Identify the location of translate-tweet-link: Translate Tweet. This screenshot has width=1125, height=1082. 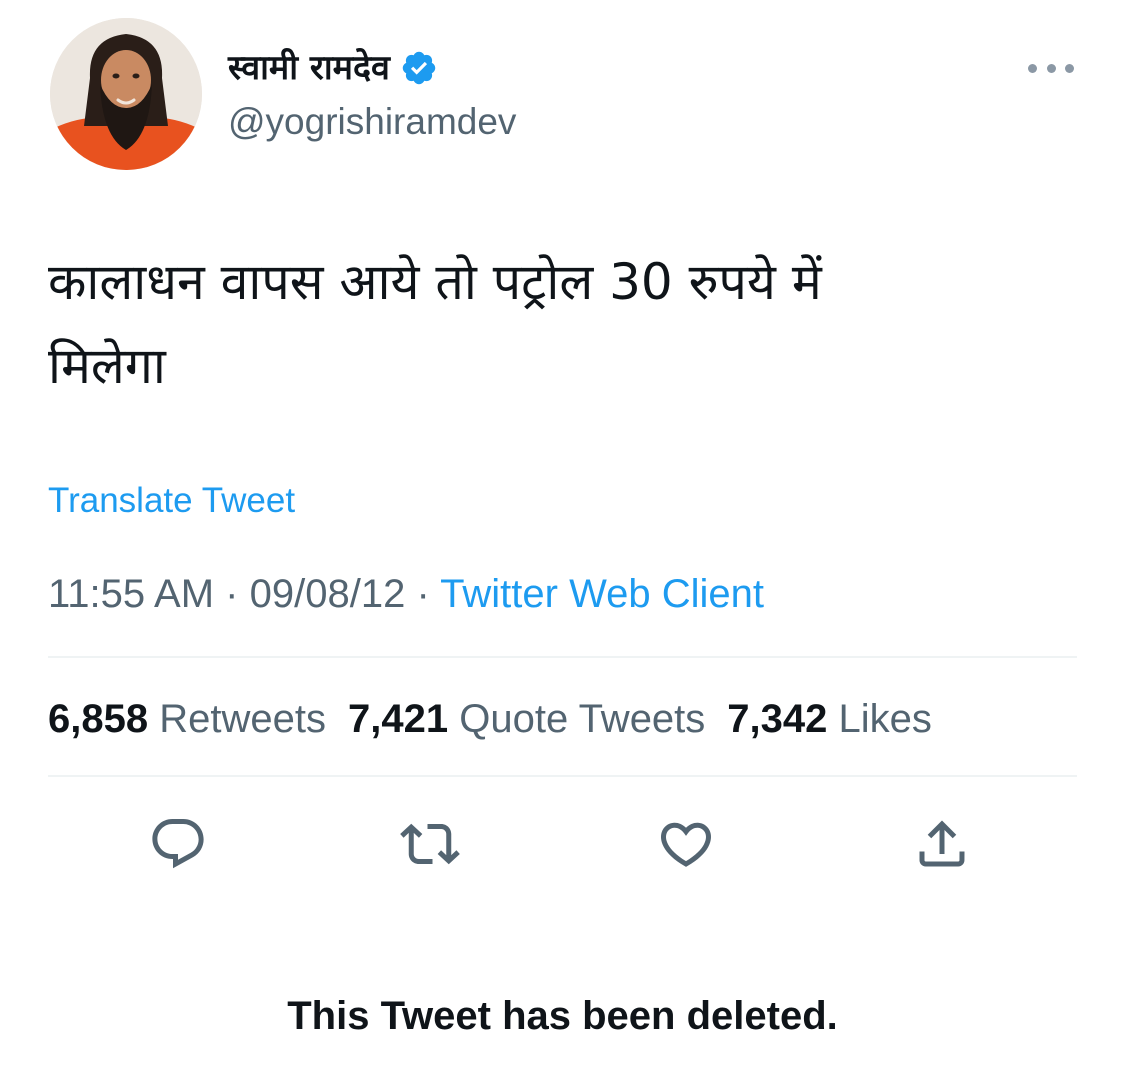
(171, 501).